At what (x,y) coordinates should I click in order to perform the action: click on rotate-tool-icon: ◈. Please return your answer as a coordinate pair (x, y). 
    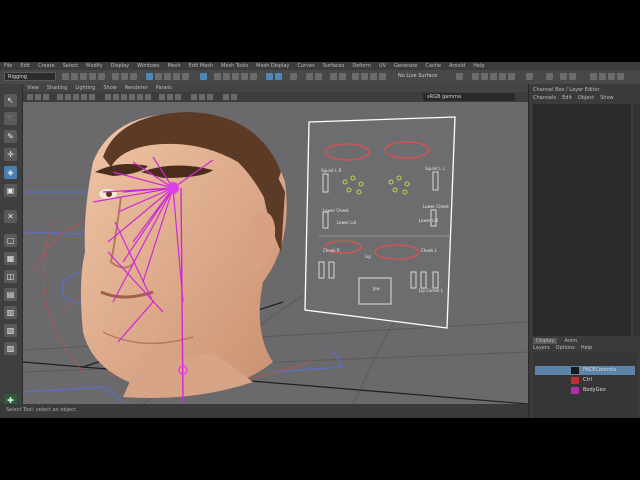
    Looking at the image, I should click on (10, 172).